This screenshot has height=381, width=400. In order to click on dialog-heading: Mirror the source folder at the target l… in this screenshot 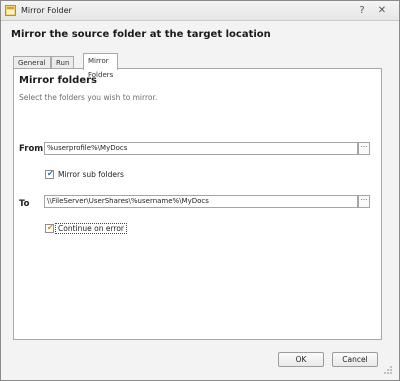, I will do `click(141, 34)`.